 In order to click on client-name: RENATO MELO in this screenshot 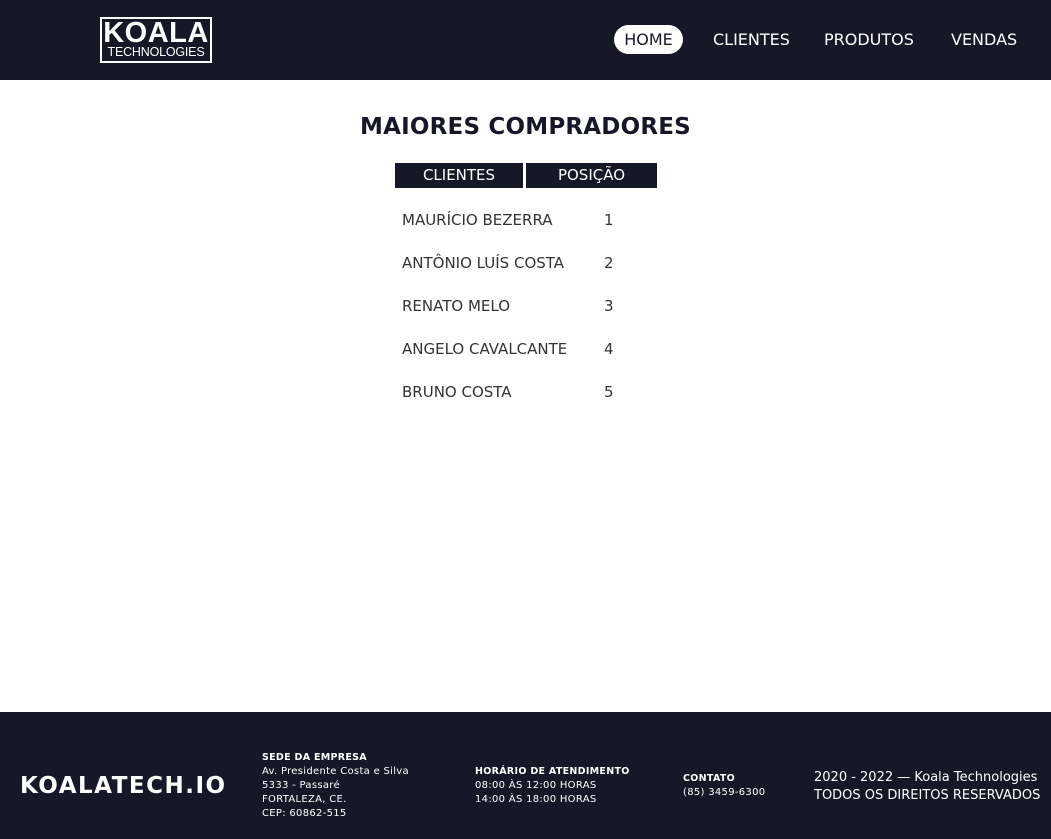, I will do `click(456, 306)`.